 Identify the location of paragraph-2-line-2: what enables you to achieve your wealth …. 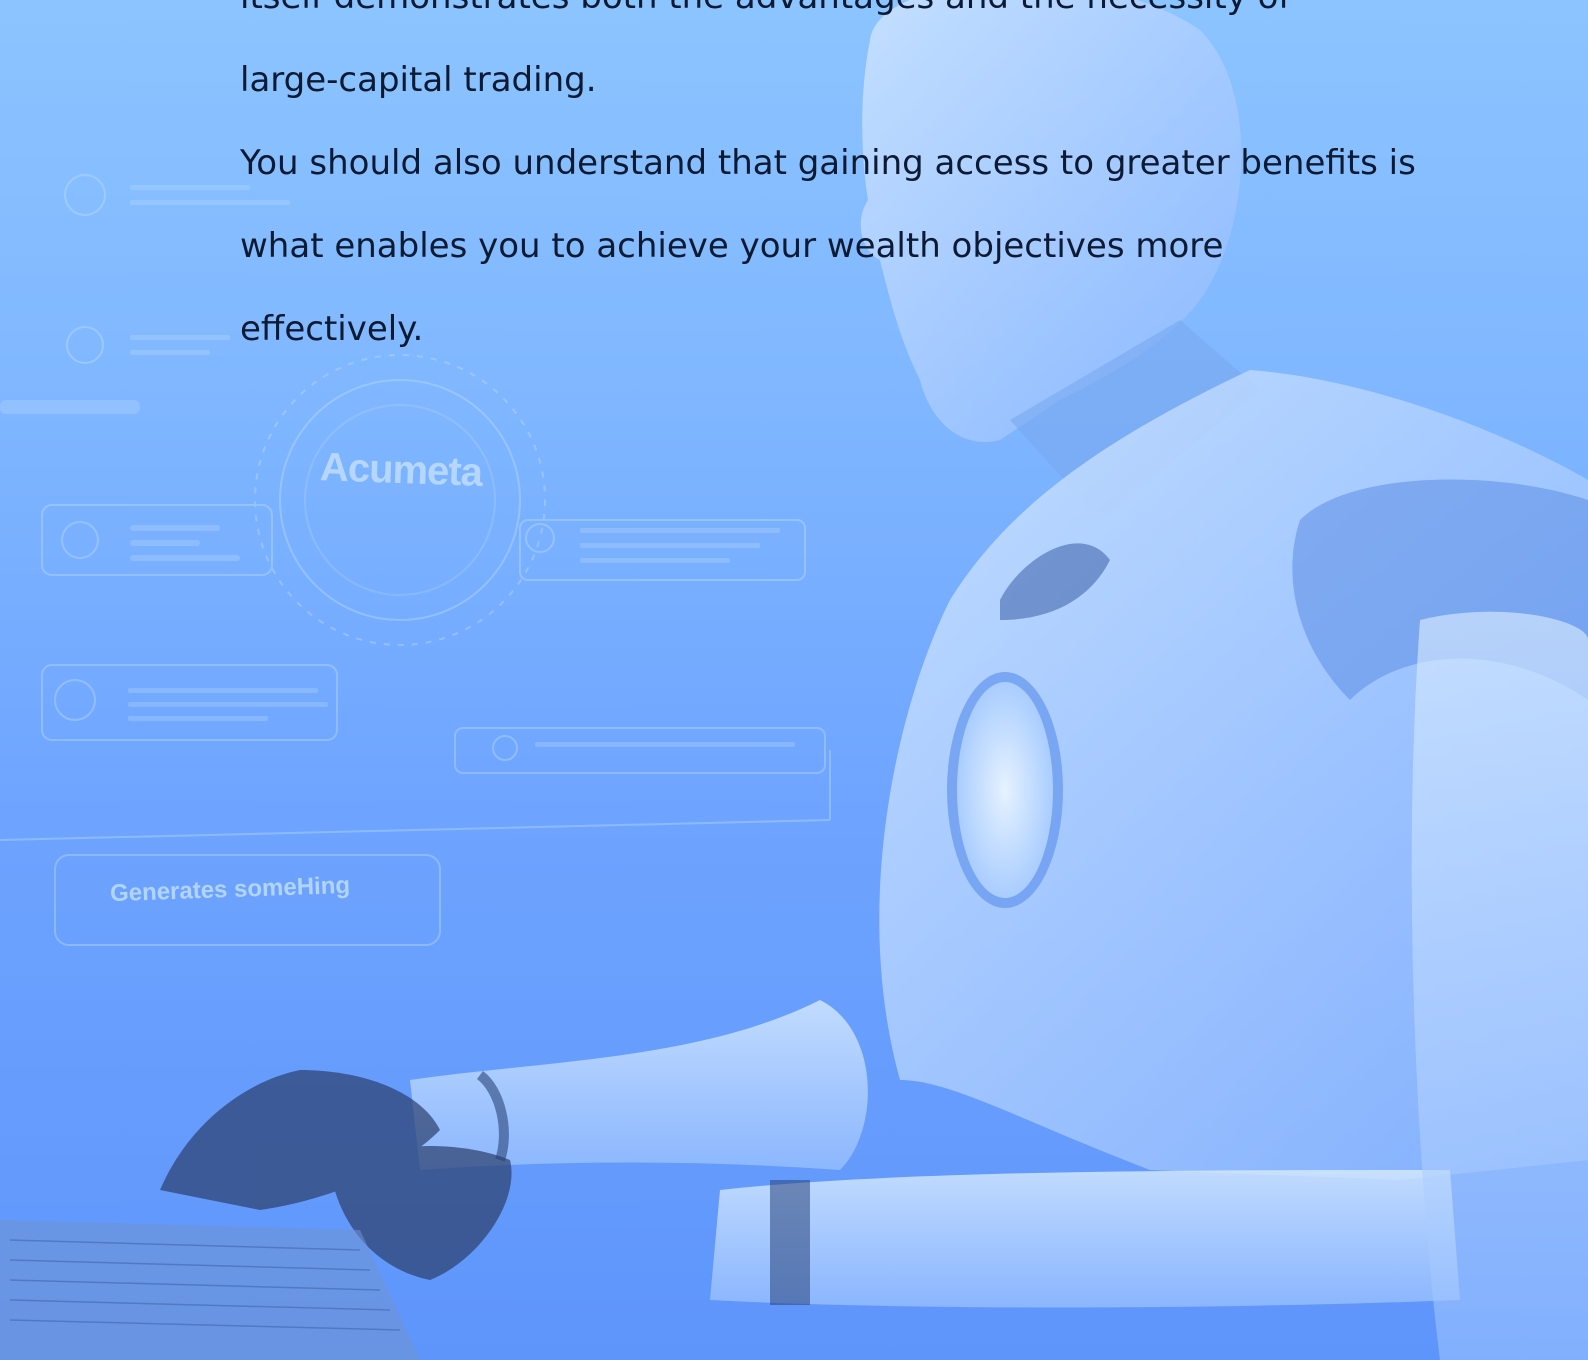
(732, 246).